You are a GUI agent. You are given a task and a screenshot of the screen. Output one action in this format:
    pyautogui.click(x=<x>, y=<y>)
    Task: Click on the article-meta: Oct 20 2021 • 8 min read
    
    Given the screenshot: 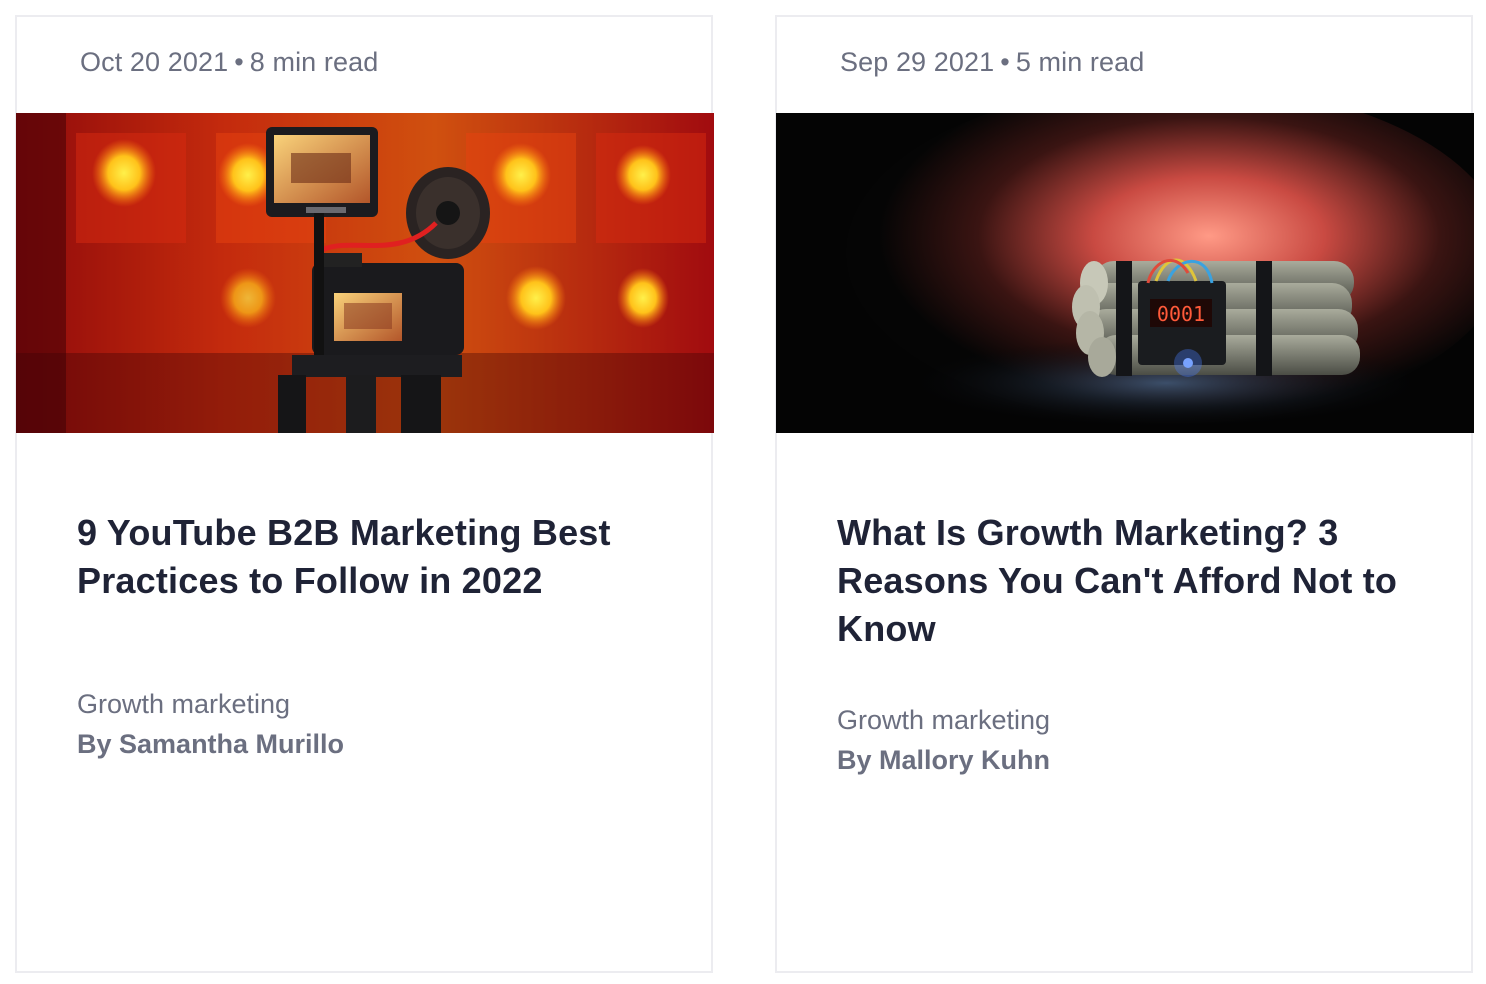 What is the action you would take?
    pyautogui.click(x=229, y=62)
    